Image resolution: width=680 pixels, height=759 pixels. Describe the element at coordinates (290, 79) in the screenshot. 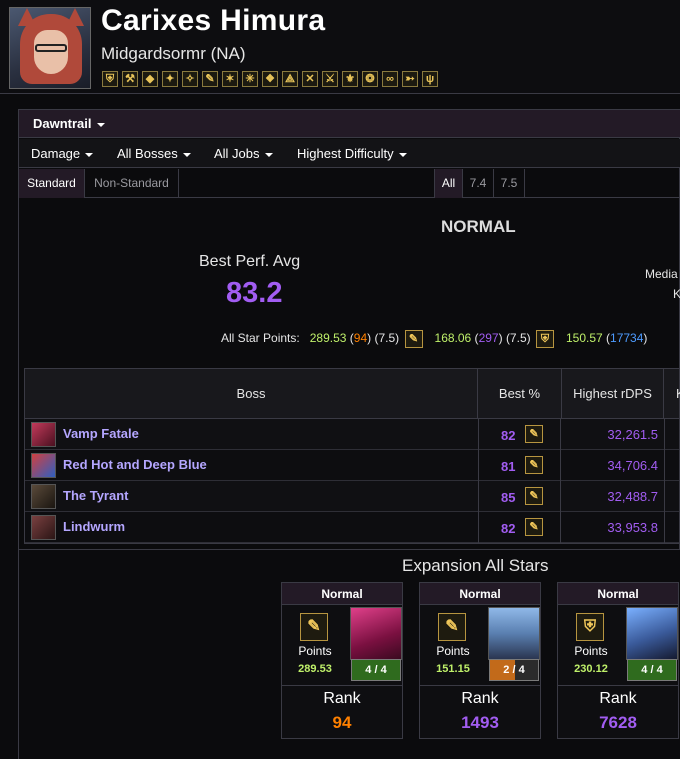

I see `dragoon-icon: ⟁` at that location.